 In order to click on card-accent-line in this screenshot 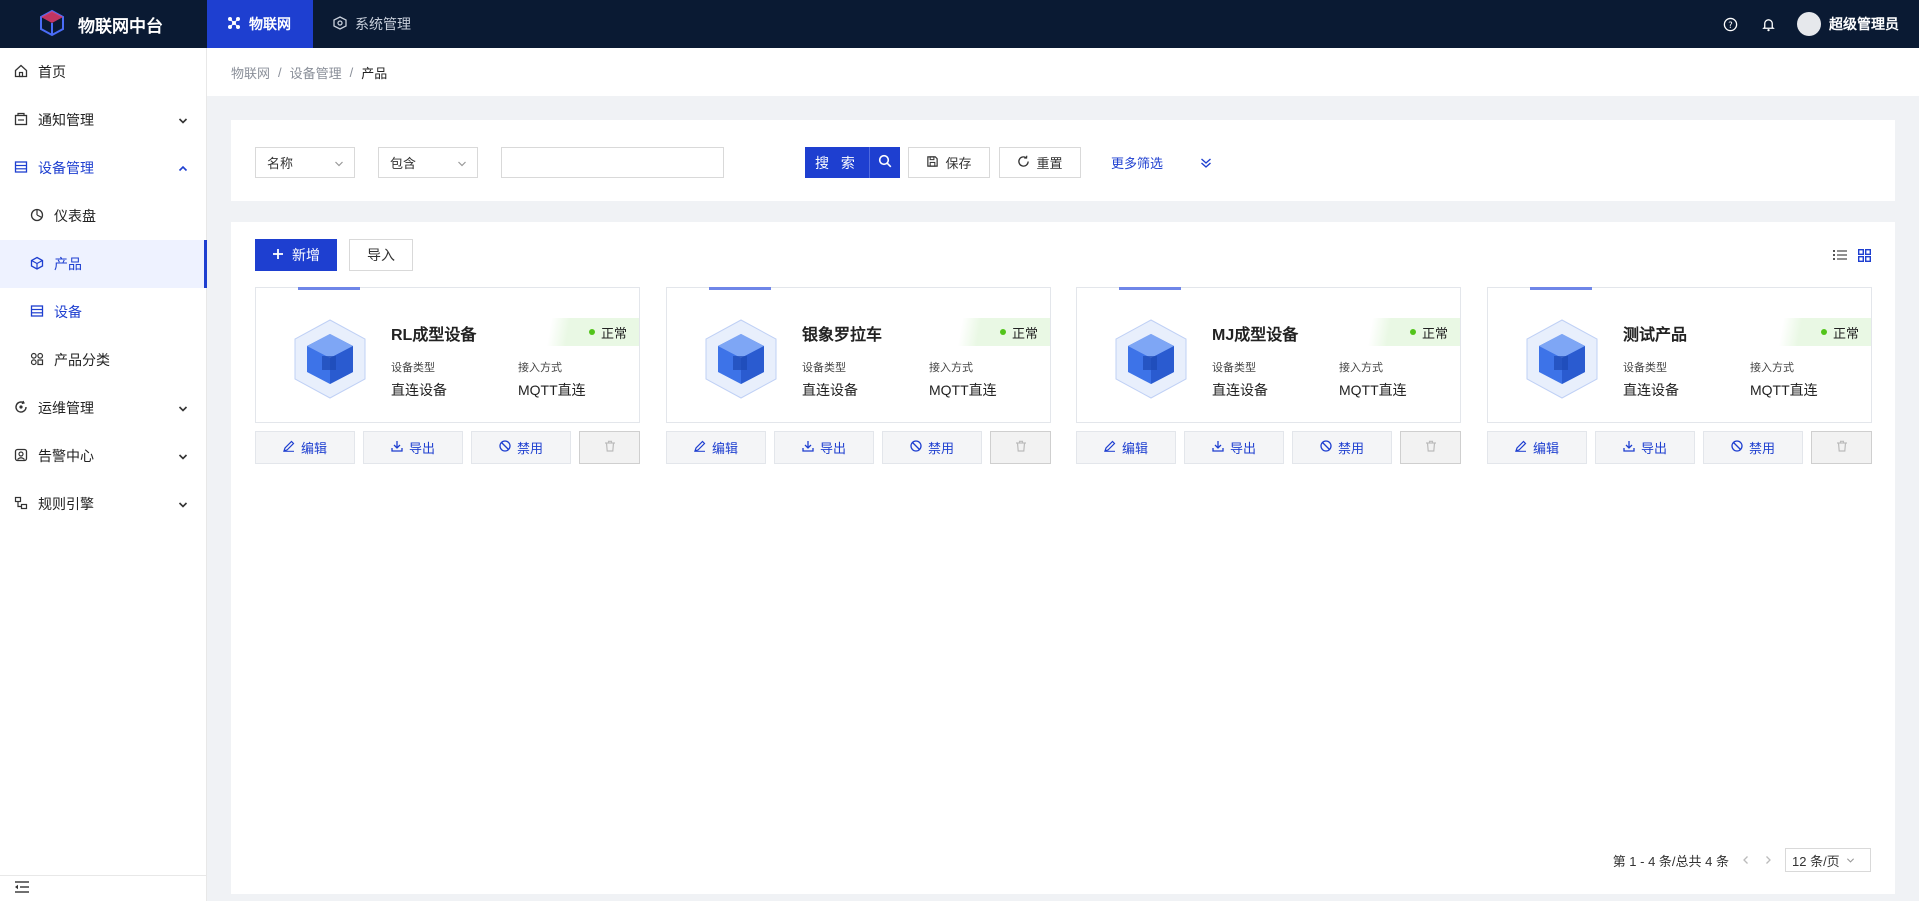, I will do `click(1561, 288)`.